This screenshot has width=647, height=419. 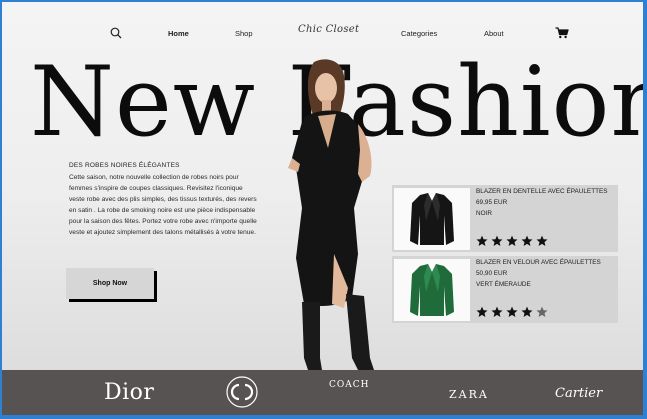 I want to click on product-price: 50,90 EUR, so click(x=492, y=273).